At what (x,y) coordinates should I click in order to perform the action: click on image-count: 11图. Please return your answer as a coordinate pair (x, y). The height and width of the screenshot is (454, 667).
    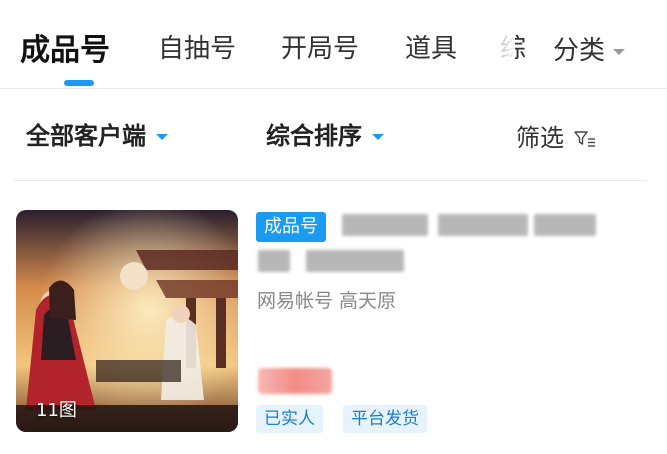
    Looking at the image, I should click on (56, 410).